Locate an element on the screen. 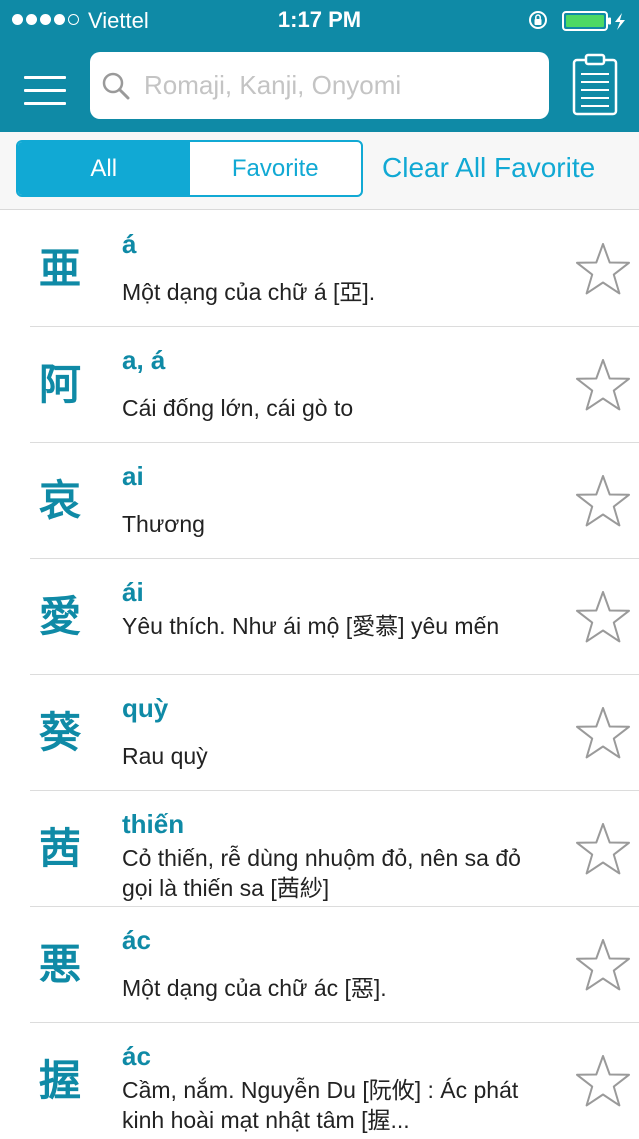  list-item: 阿 a, á Cái đống lớn, cái gò to is located at coordinates (319, 385).